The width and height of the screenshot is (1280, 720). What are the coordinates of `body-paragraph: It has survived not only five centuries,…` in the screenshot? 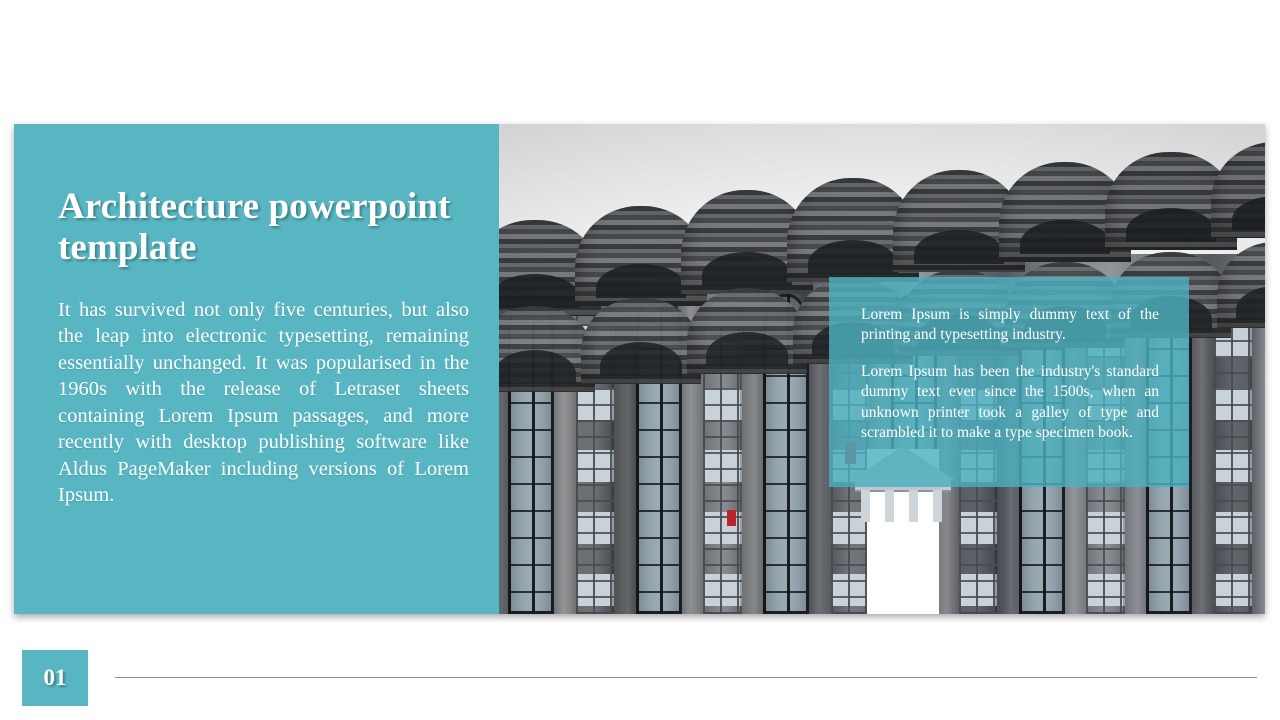 It's located at (263, 402).